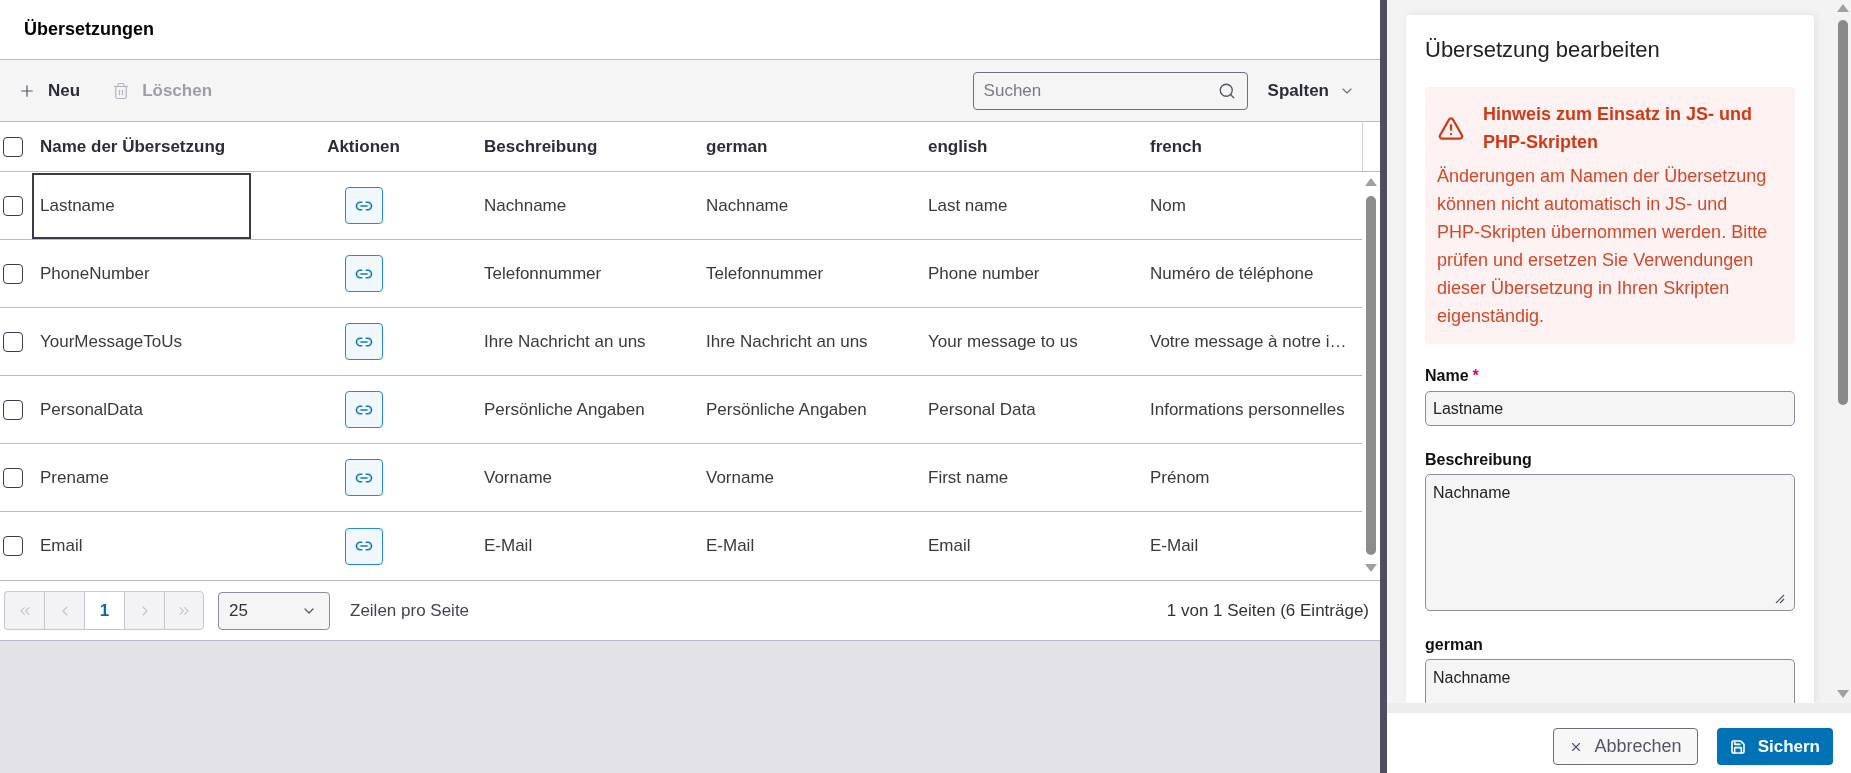 The width and height of the screenshot is (1851, 773). What do you see at coordinates (1247, 409) in the screenshot?
I see `table-cell-text: Informations personnelles` at bounding box center [1247, 409].